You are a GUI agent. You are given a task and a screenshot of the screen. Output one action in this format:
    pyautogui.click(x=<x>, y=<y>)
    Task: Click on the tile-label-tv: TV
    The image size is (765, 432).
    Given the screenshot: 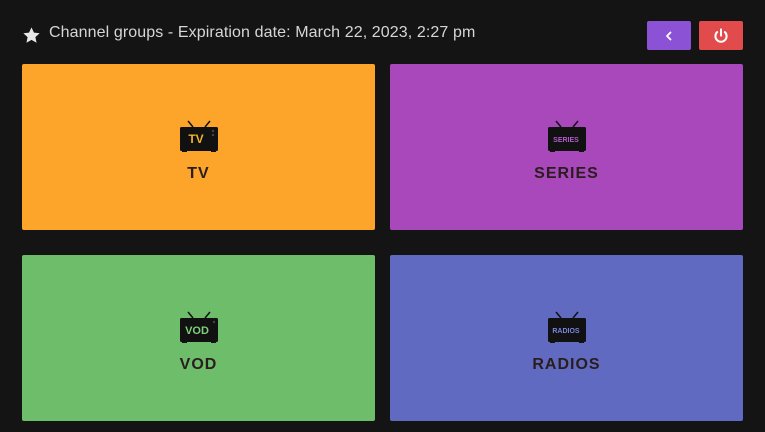 What is the action you would take?
    pyautogui.click(x=198, y=173)
    